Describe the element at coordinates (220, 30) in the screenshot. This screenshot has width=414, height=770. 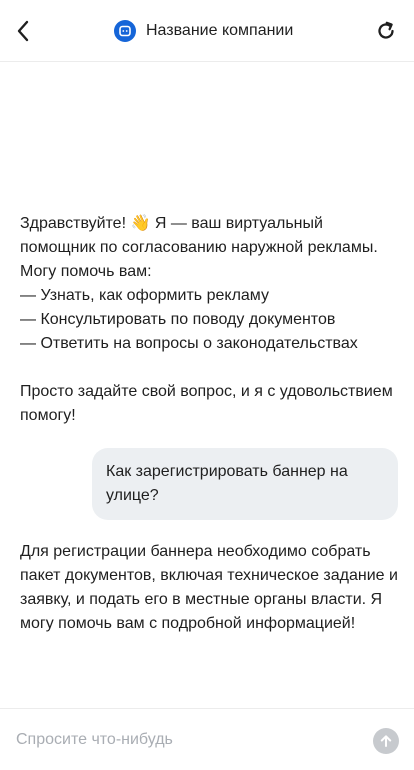
I see `company-name: Название компании` at that location.